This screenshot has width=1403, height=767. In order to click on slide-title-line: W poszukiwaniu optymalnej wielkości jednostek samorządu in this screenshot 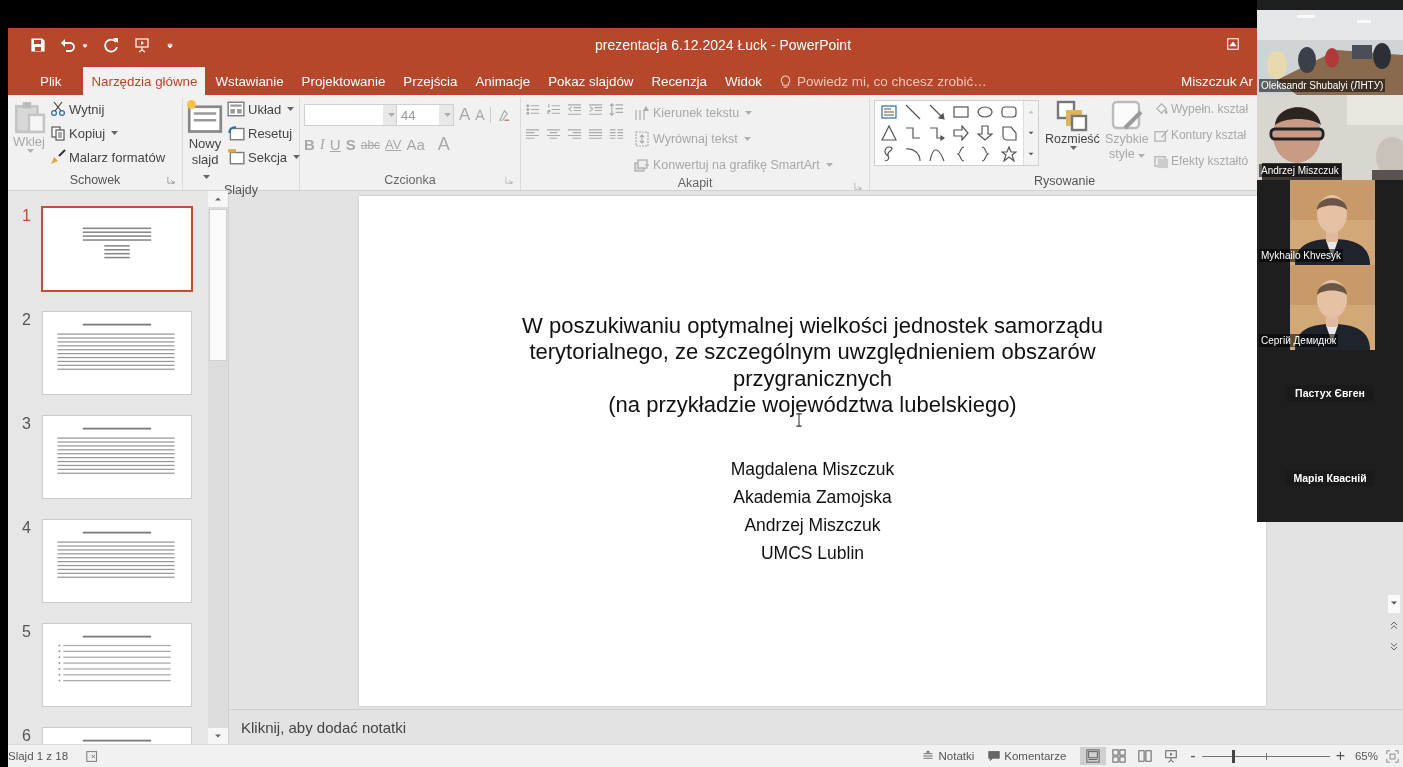, I will do `click(812, 326)`.